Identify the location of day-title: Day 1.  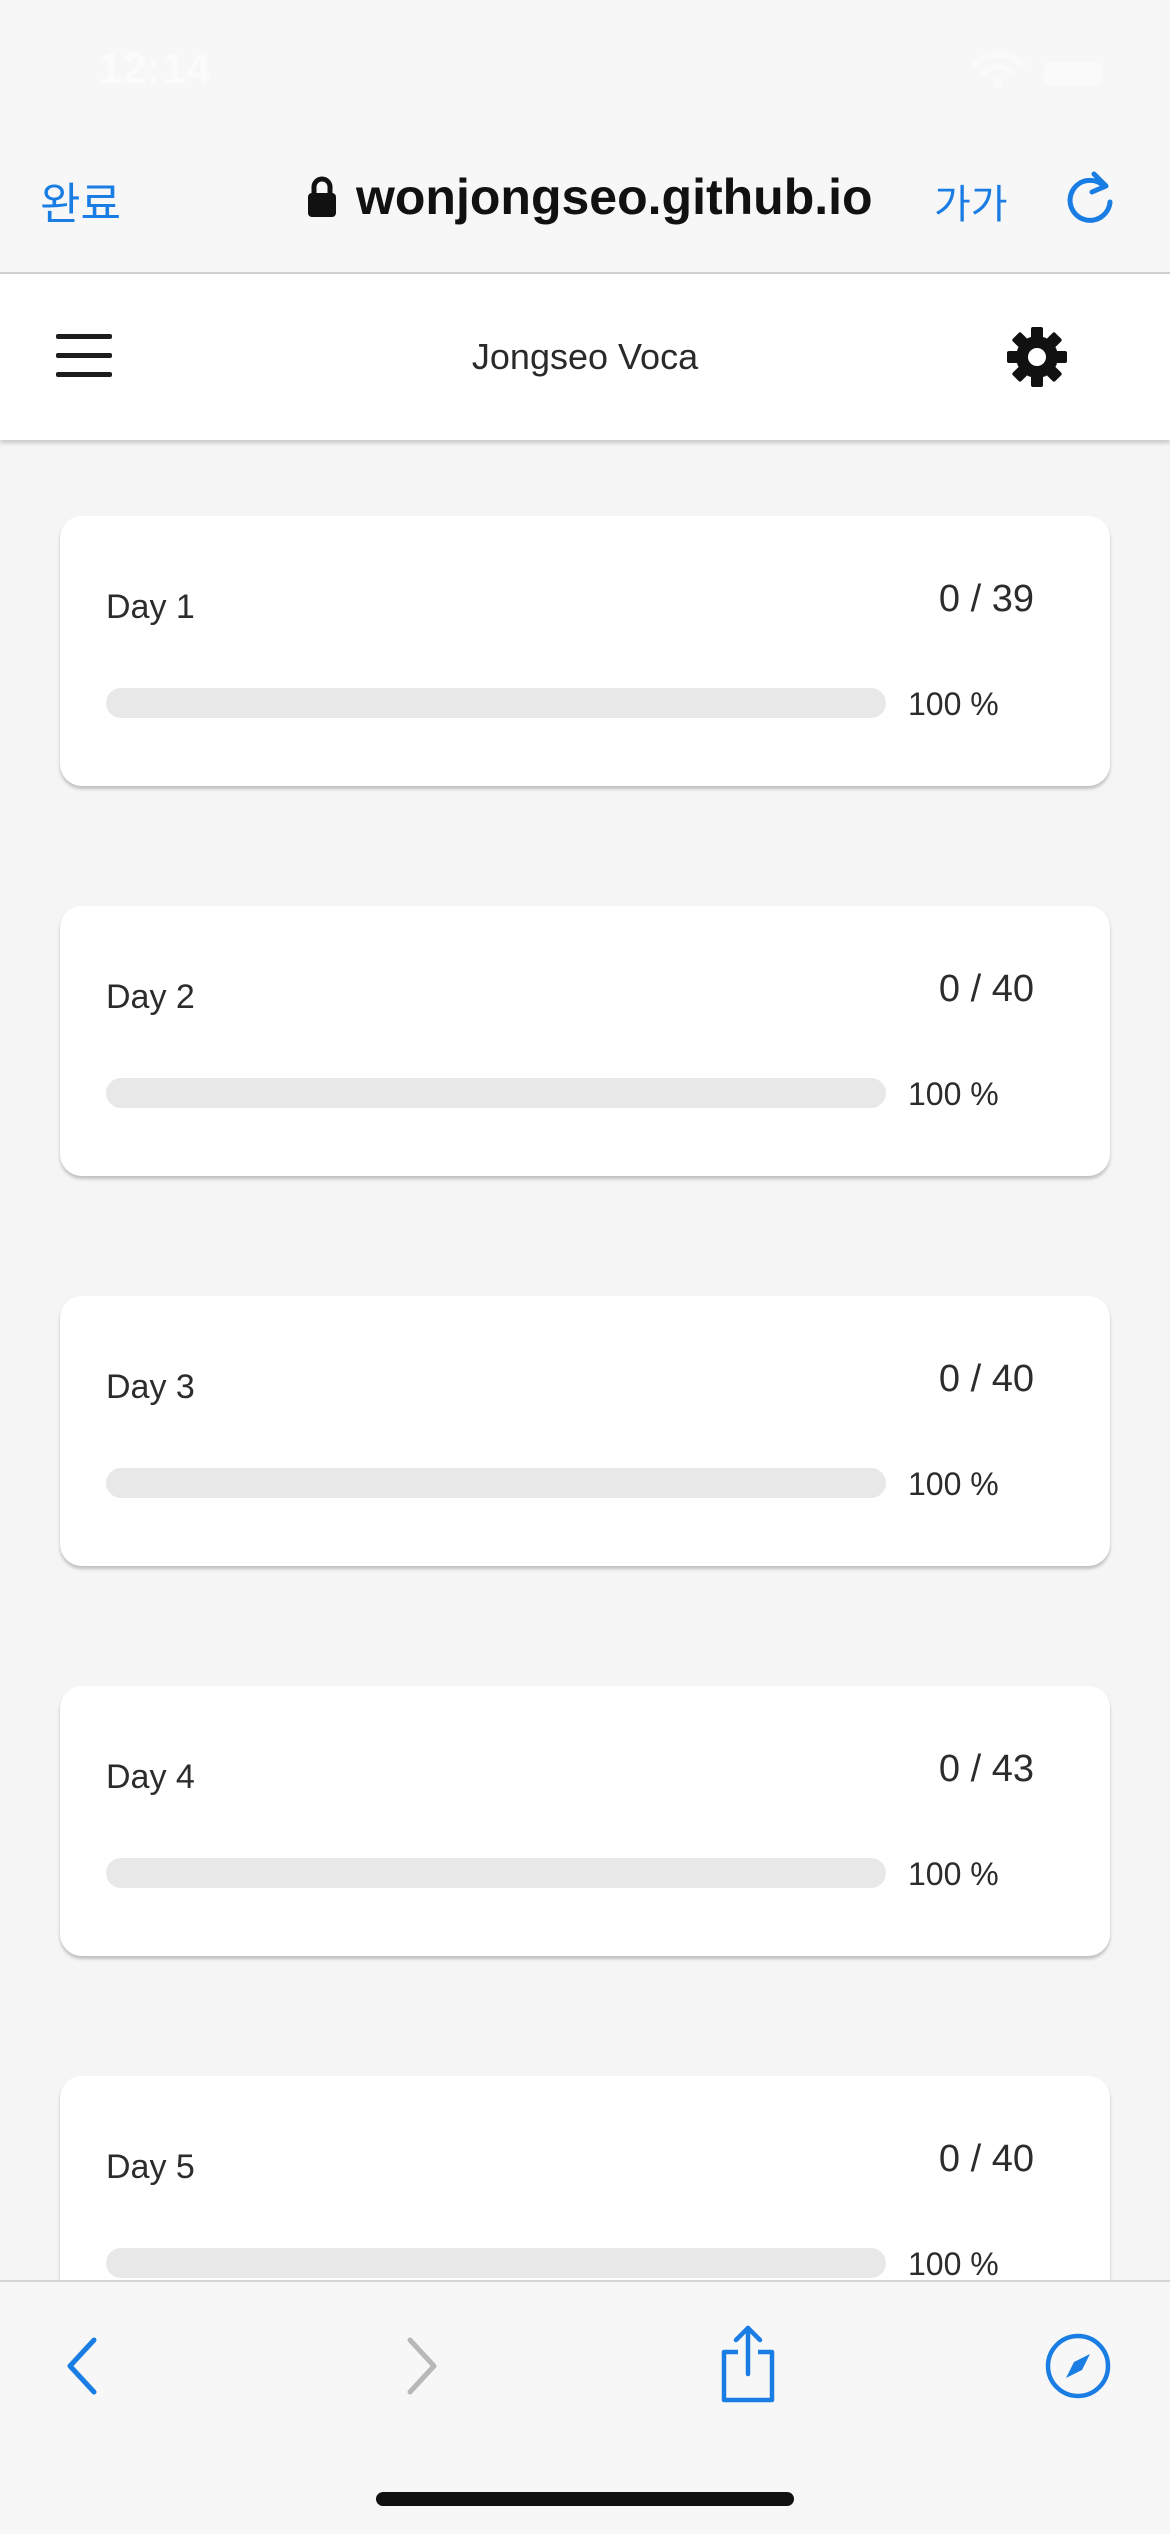
(150, 607).